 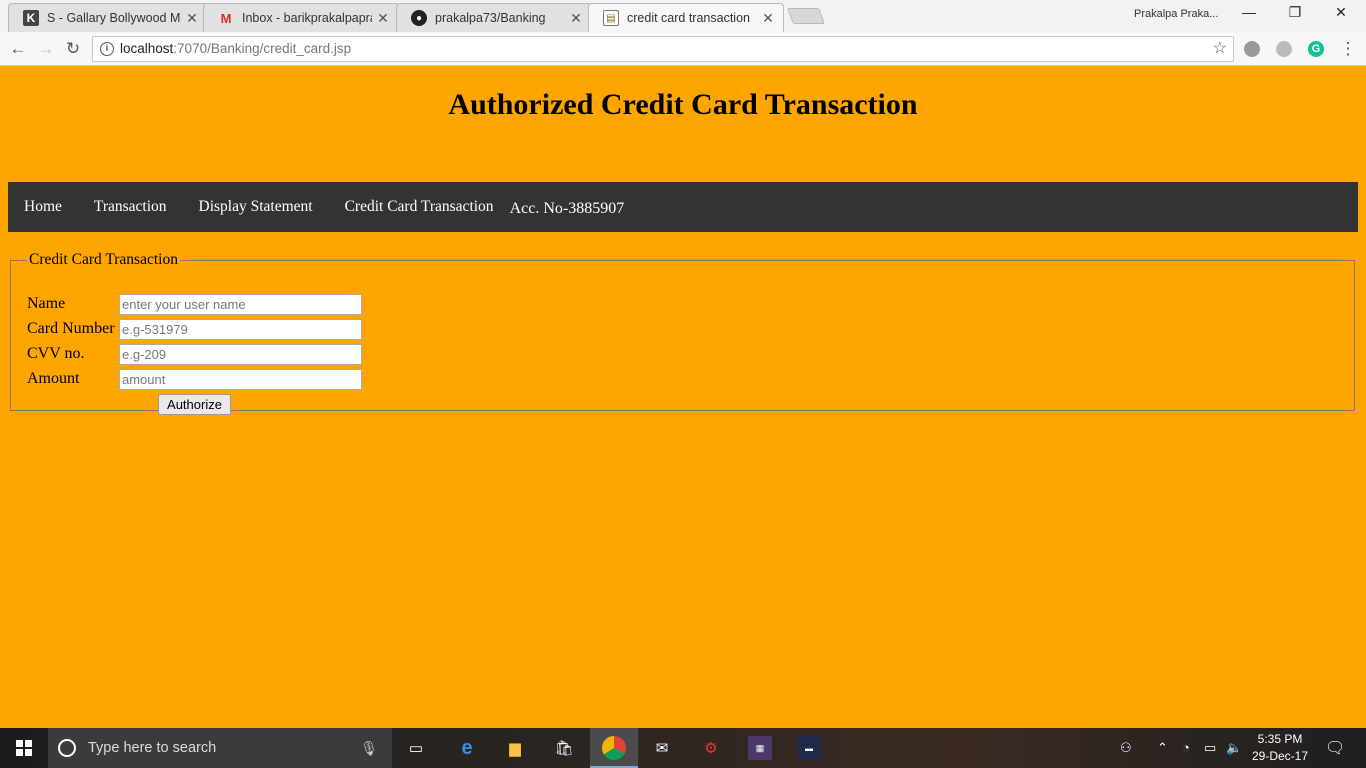 What do you see at coordinates (490, 18) in the screenshot?
I see `tab-title: prakalpa73/Banking` at bounding box center [490, 18].